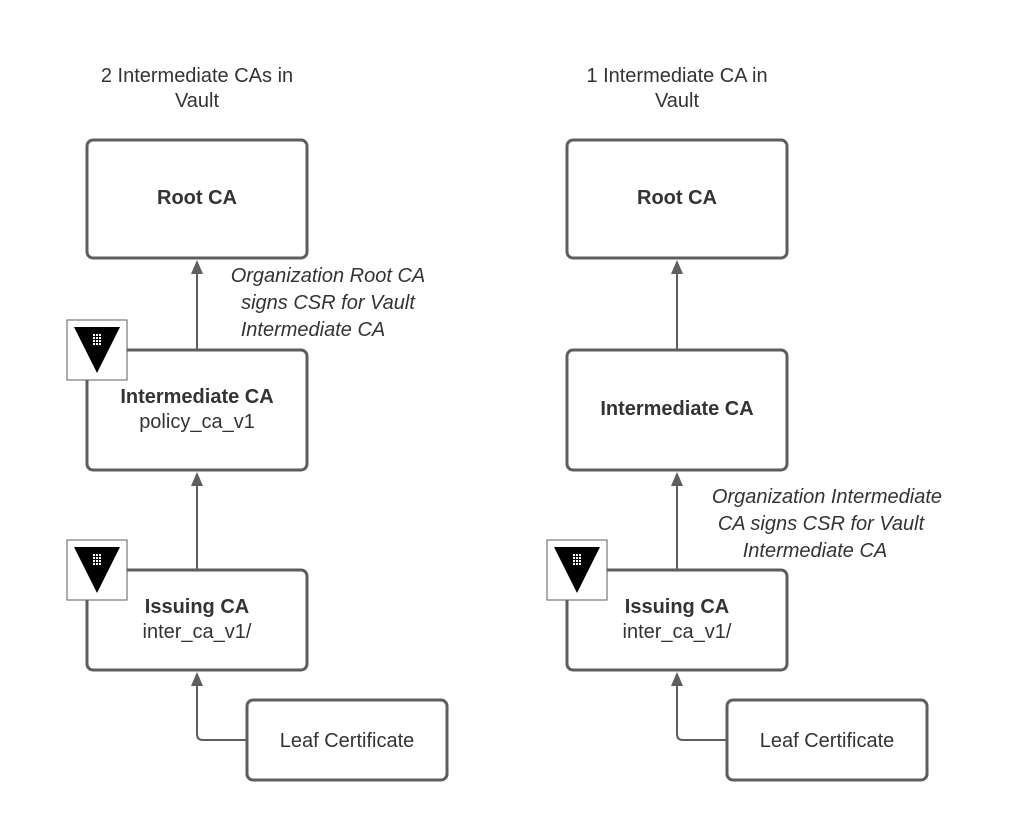 This screenshot has width=1034, height=838. Describe the element at coordinates (197, 607) in the screenshot. I see `left-issuing-title: Issuing CA` at that location.